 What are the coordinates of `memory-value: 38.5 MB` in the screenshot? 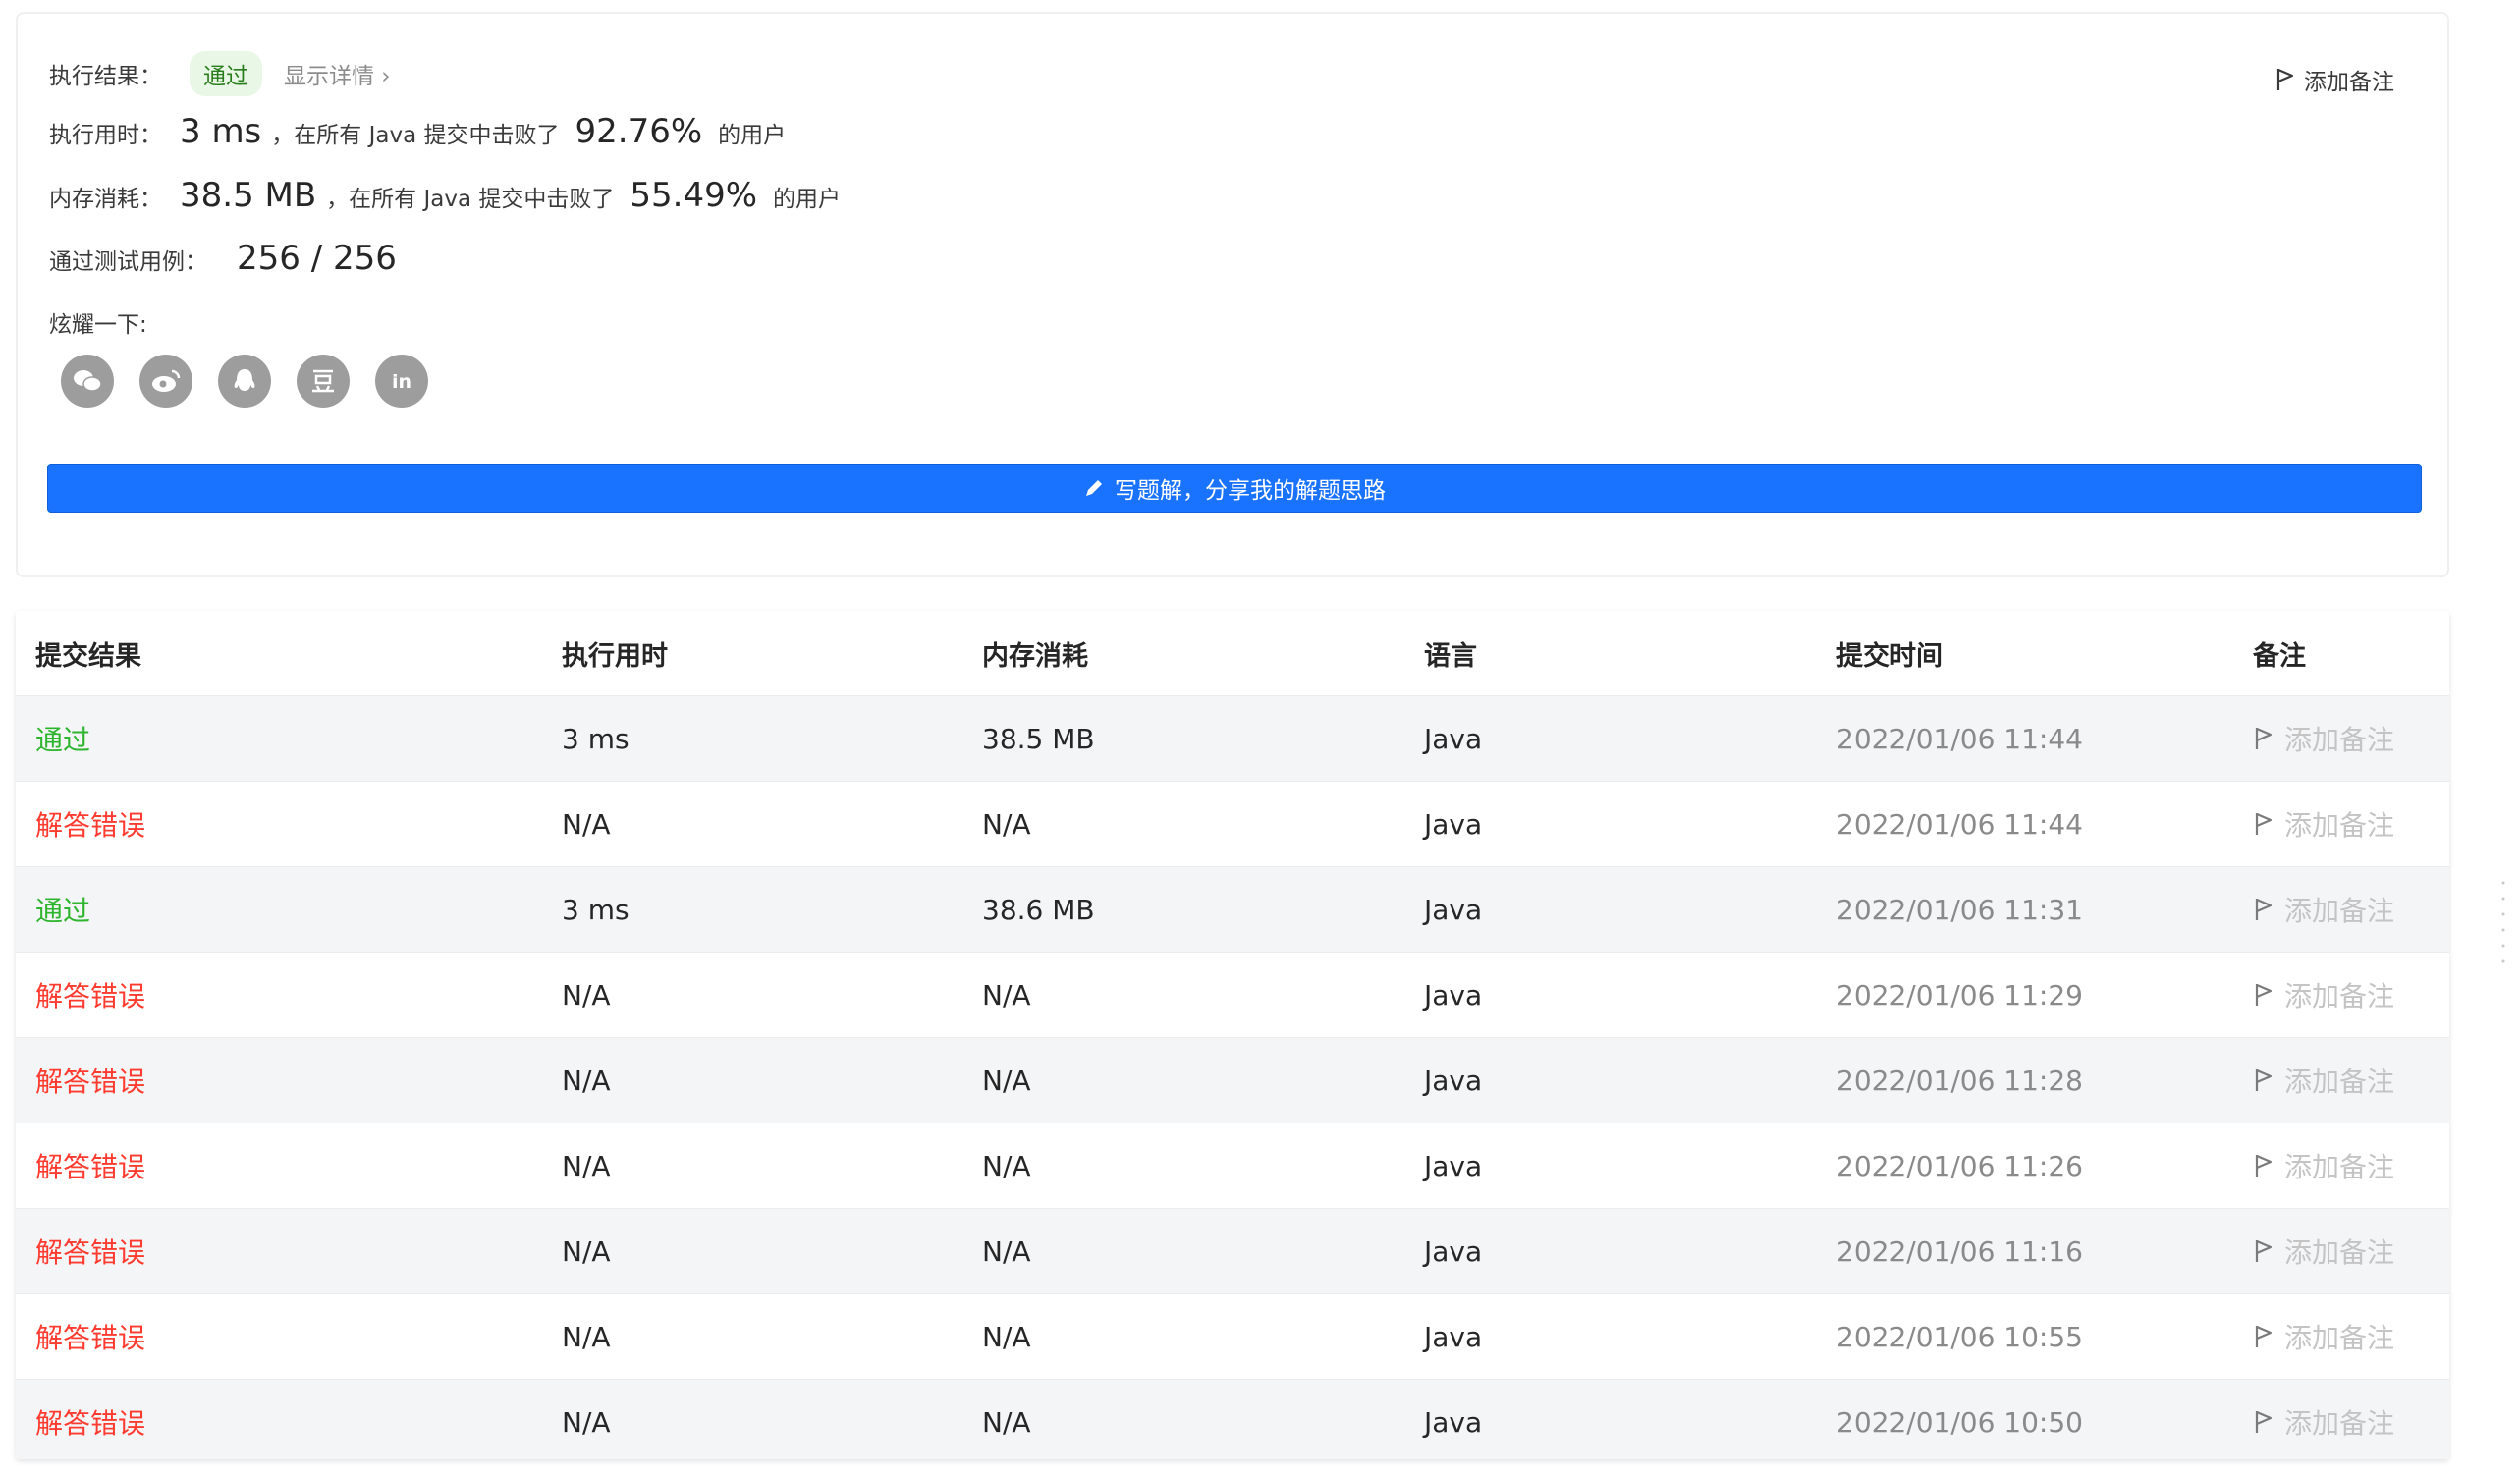 It's located at (248, 195).